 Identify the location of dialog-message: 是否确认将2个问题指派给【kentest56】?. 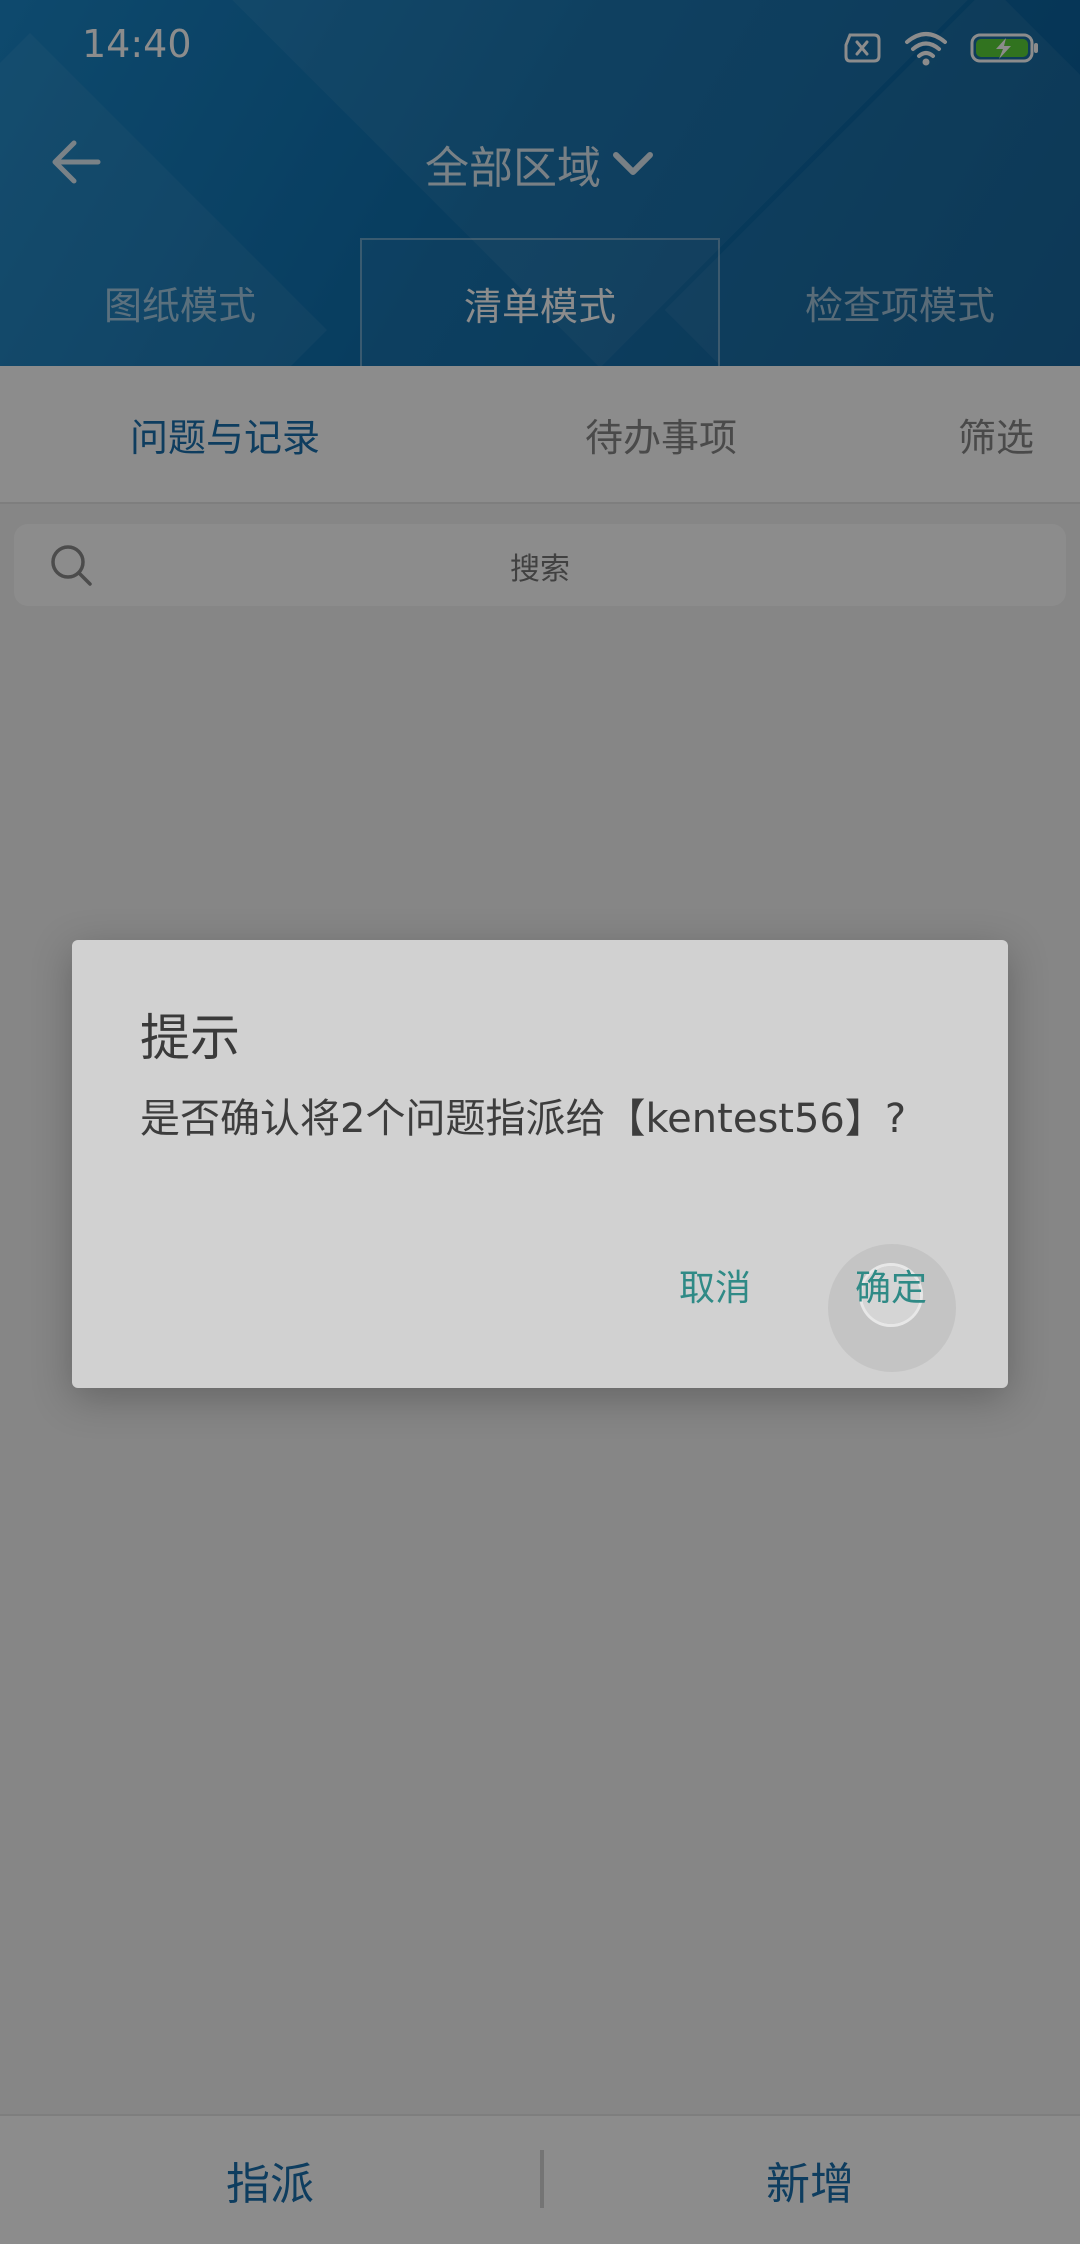
(523, 1119).